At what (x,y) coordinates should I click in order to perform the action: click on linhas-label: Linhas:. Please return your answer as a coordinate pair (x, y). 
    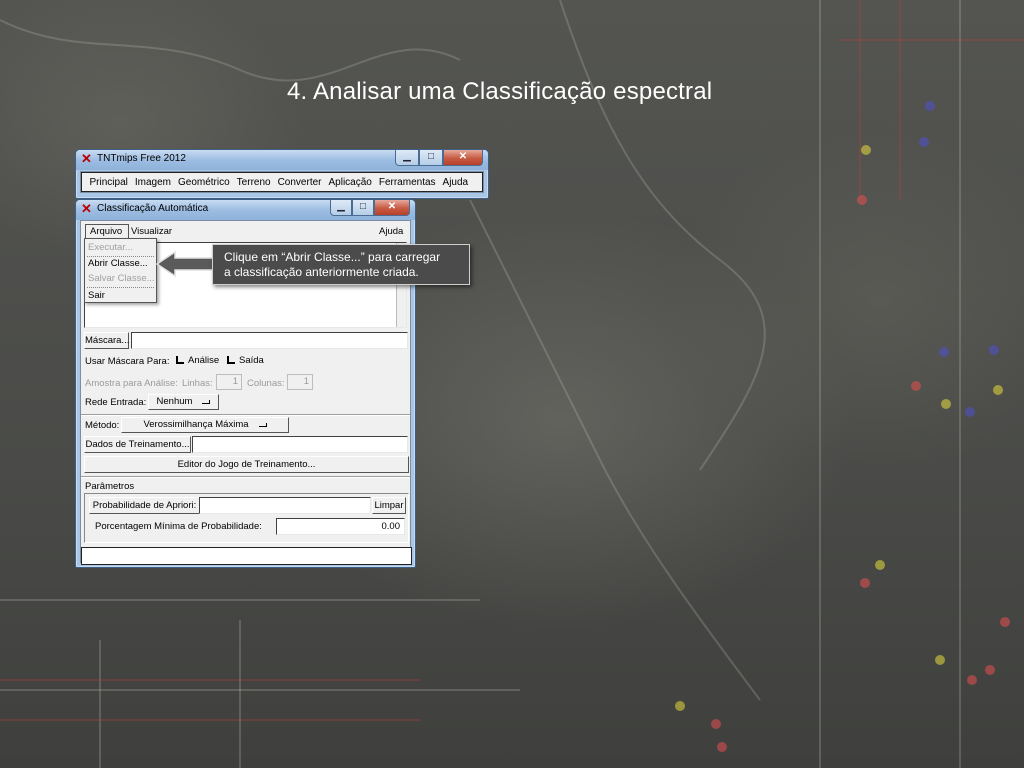
    Looking at the image, I should click on (197, 383).